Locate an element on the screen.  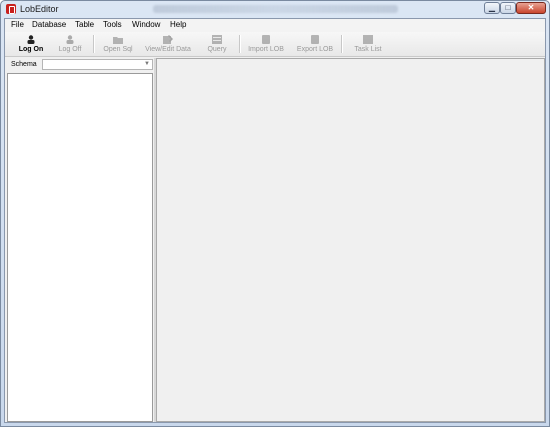
close-icon: ✕ is located at coordinates (531, 7).